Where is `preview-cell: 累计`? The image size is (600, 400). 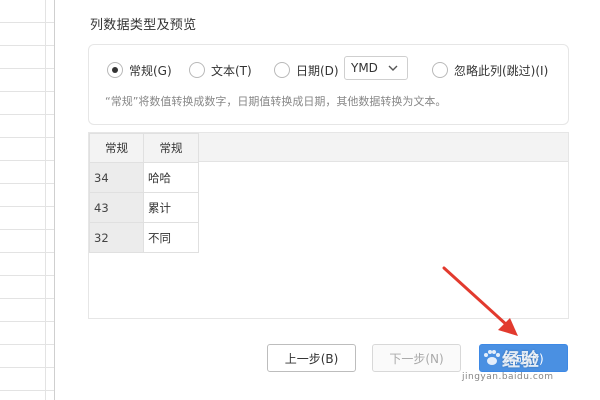
preview-cell: 累计 is located at coordinates (171, 207).